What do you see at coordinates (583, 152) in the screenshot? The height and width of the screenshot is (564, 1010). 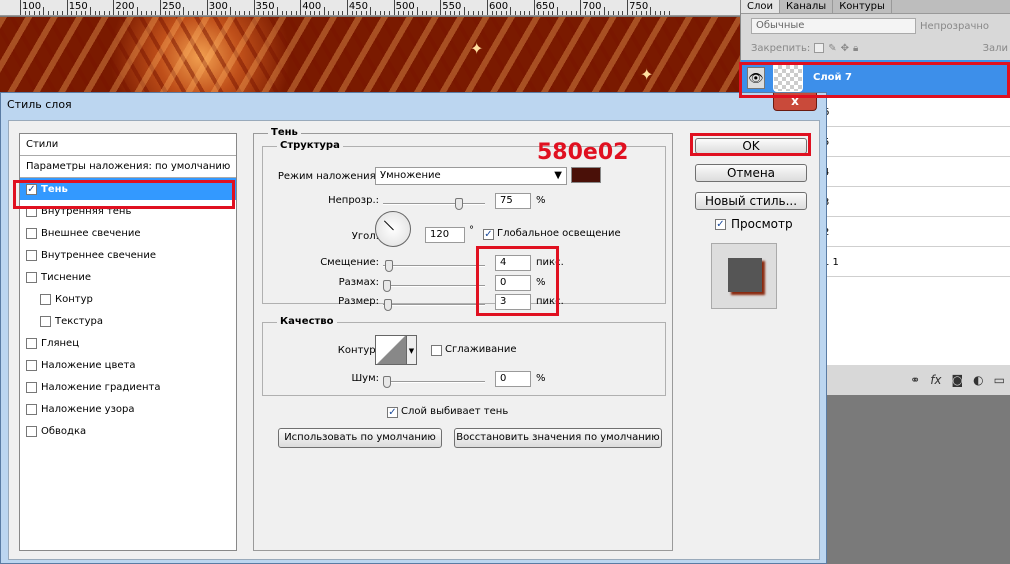 I see `annotation-code: 580e02` at bounding box center [583, 152].